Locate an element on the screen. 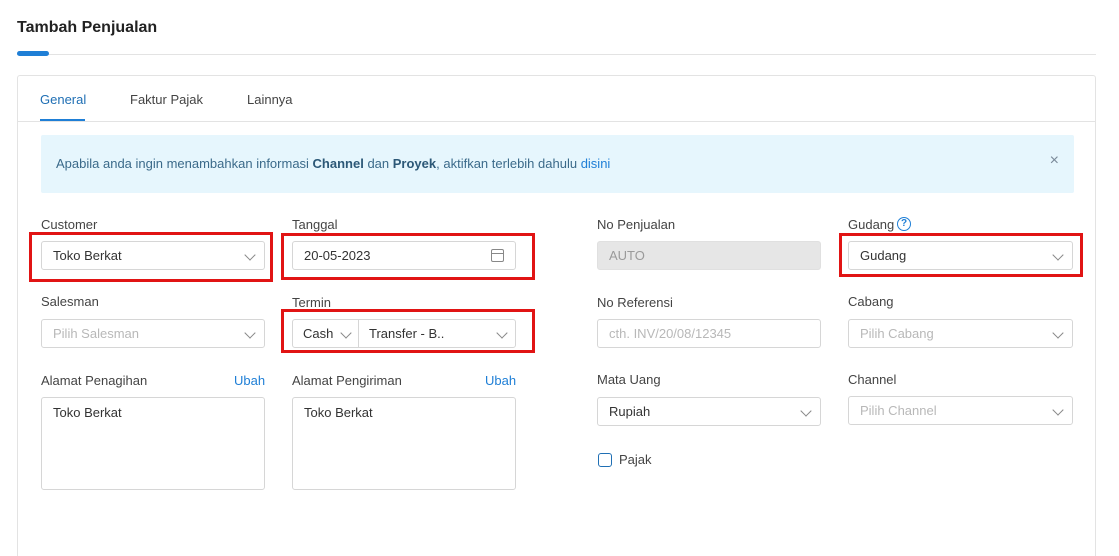  active-tab-indicator is located at coordinates (62, 120).